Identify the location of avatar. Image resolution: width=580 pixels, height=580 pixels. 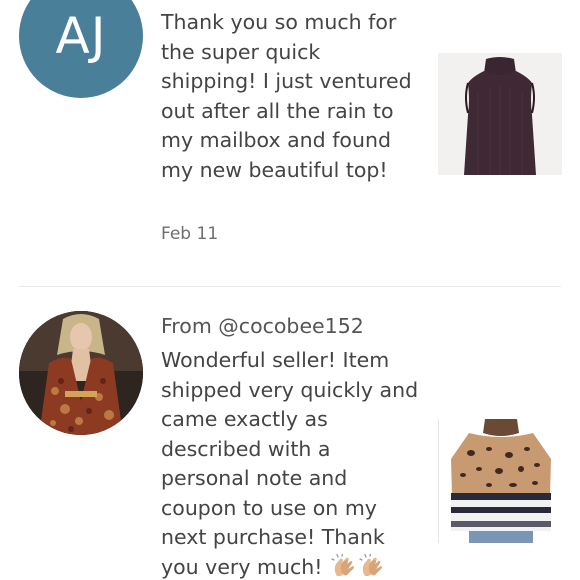
(81, 373).